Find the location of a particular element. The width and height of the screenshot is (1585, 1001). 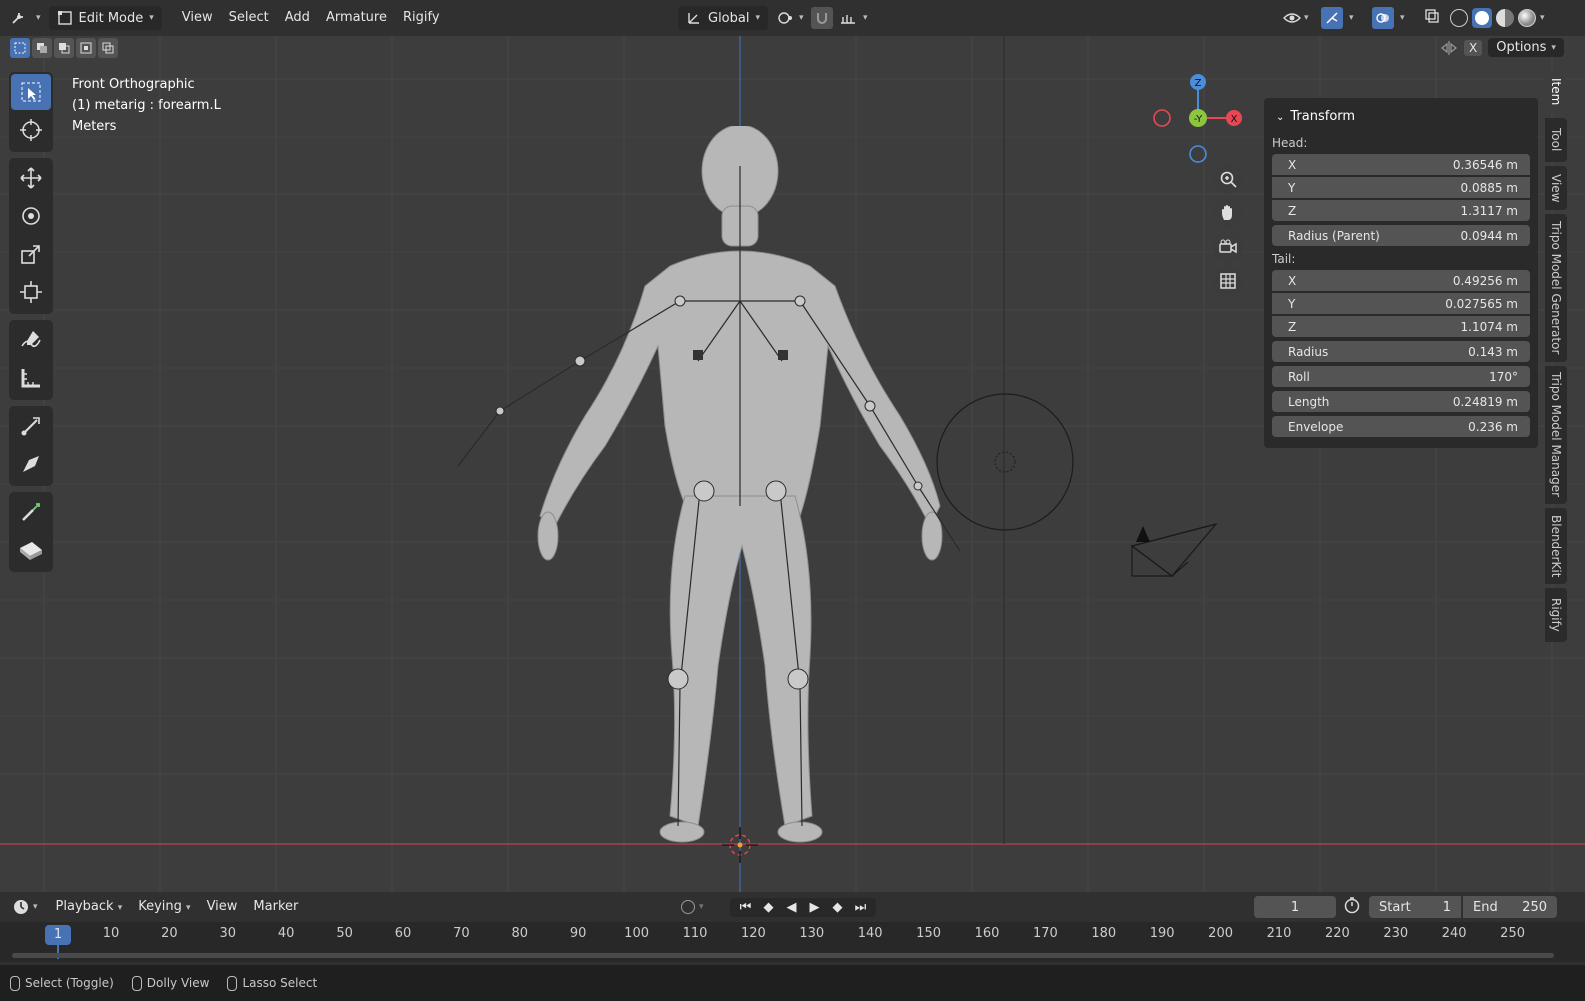

jump-end-icon: ⏭ is located at coordinates (860, 907).